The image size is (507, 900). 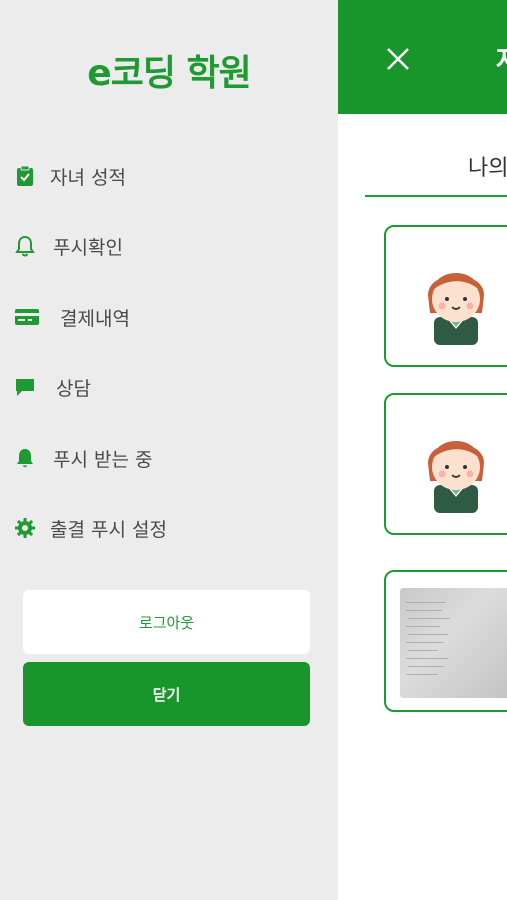 I want to click on bell-filled-icon, so click(x=25, y=458).